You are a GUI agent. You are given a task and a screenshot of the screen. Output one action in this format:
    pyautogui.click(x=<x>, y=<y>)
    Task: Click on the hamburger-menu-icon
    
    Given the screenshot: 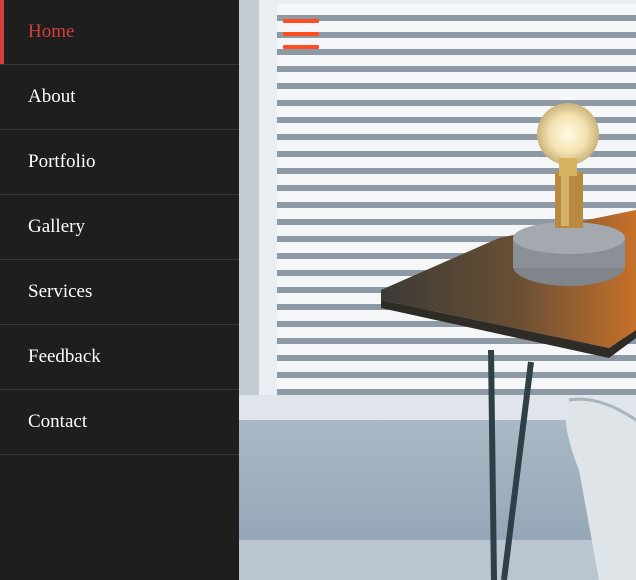 What is the action you would take?
    pyautogui.click(x=301, y=36)
    